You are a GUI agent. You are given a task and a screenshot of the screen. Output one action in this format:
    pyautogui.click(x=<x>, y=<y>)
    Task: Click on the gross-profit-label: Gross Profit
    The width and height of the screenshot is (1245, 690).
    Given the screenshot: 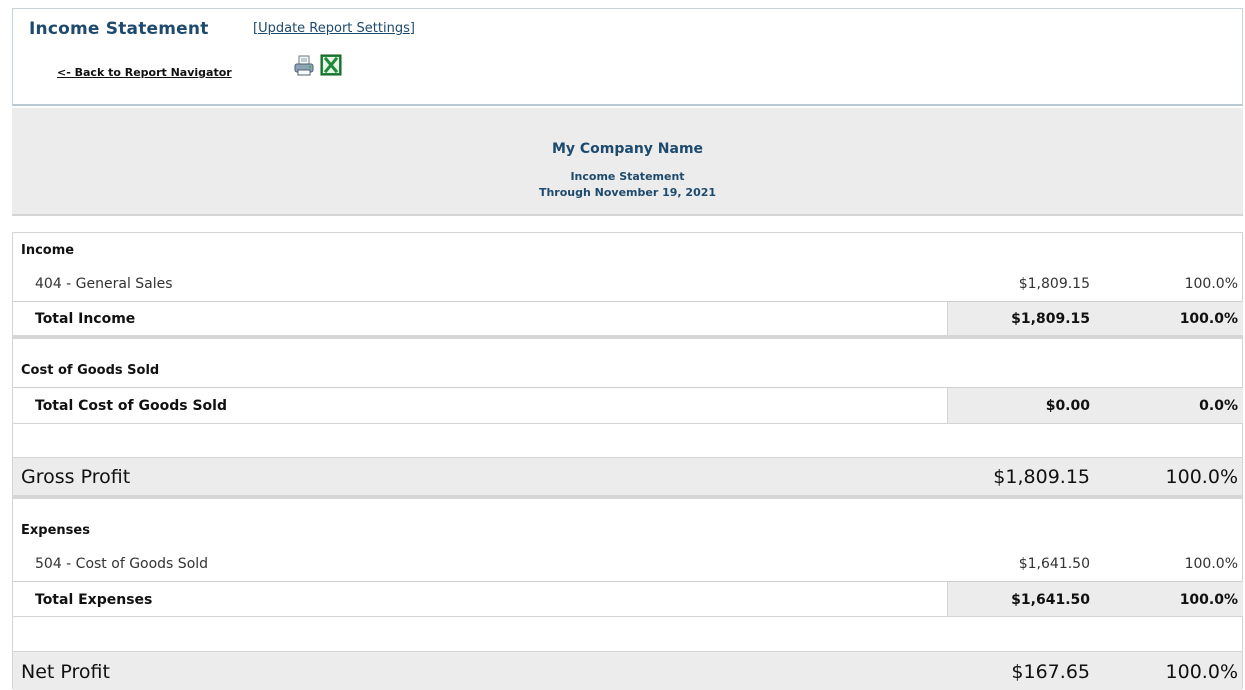 What is the action you would take?
    pyautogui.click(x=76, y=477)
    